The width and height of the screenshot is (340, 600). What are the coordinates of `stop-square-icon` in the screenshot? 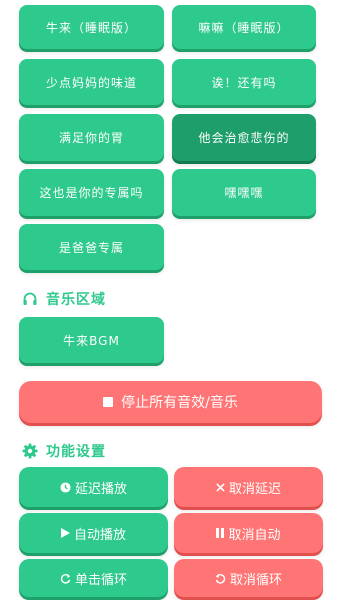 It's located at (108, 402).